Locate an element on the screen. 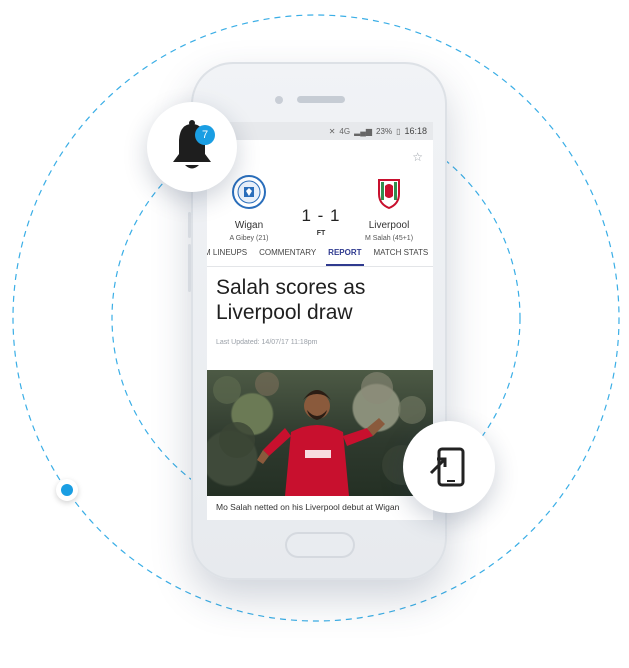  notification-bubble is located at coordinates (192, 147).